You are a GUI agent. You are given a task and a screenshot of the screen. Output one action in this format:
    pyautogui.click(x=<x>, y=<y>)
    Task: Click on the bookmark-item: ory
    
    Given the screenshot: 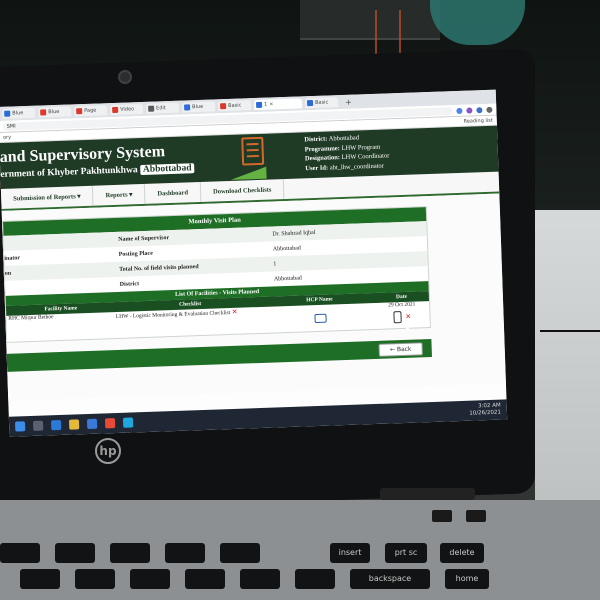 What is the action you would take?
    pyautogui.click(x=7, y=137)
    